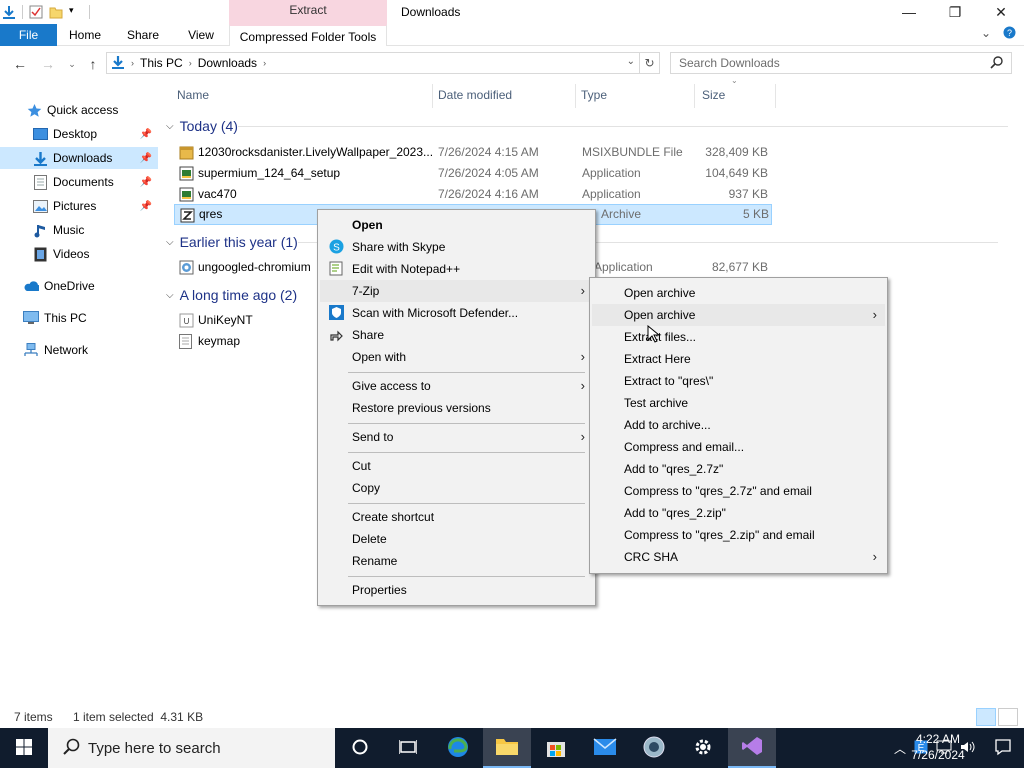 The image size is (1024, 768). What do you see at coordinates (79, 286) in the screenshot?
I see `nav-item-onedrive: OneDrive` at bounding box center [79, 286].